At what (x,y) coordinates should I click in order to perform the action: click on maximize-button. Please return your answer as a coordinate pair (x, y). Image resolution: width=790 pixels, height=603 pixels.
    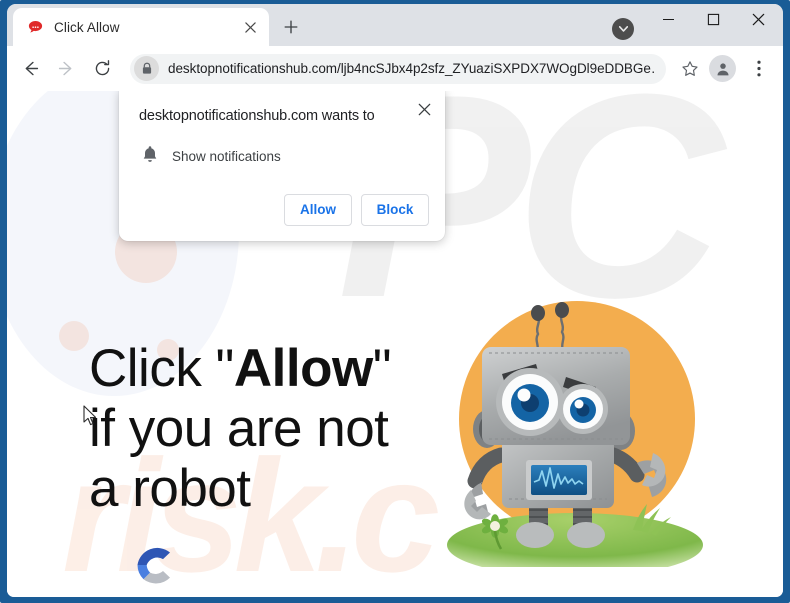
    Looking at the image, I should click on (713, 19).